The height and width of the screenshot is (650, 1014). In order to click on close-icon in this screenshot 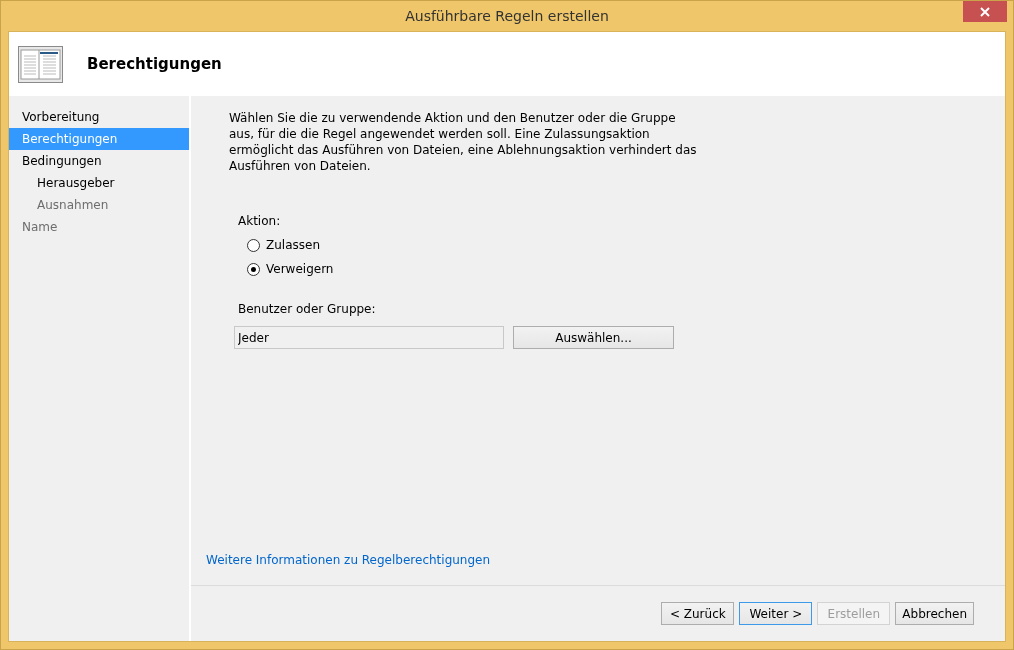, I will do `click(985, 11)`.